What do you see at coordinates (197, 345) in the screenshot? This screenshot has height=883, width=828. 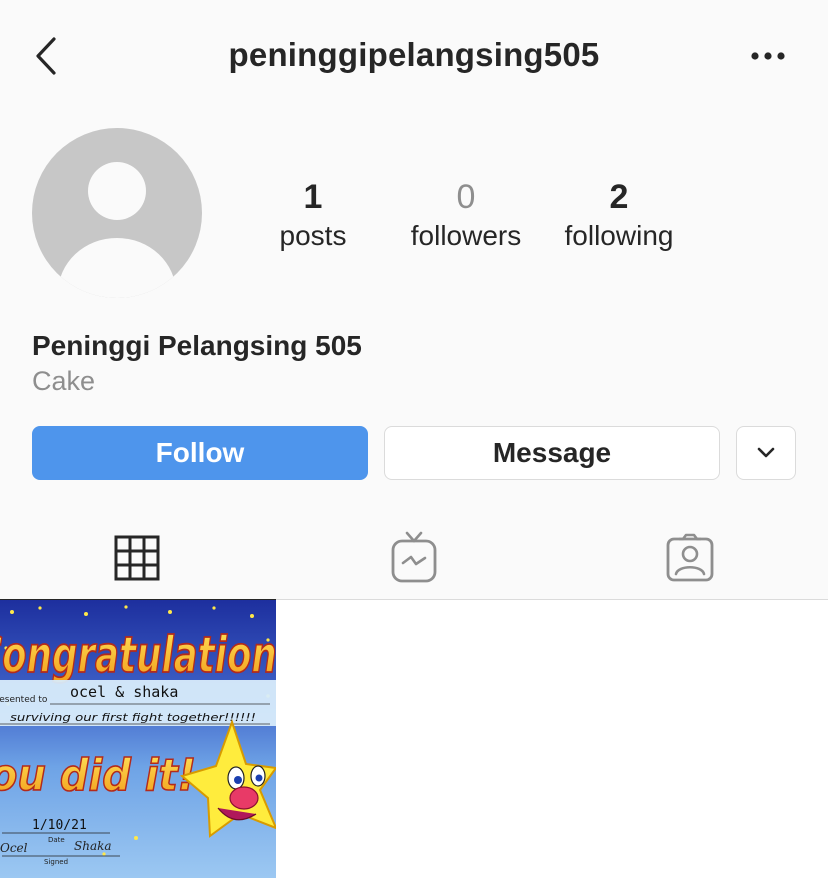 I see `profile-display-name: Peninggi Pelangsing 505` at bounding box center [197, 345].